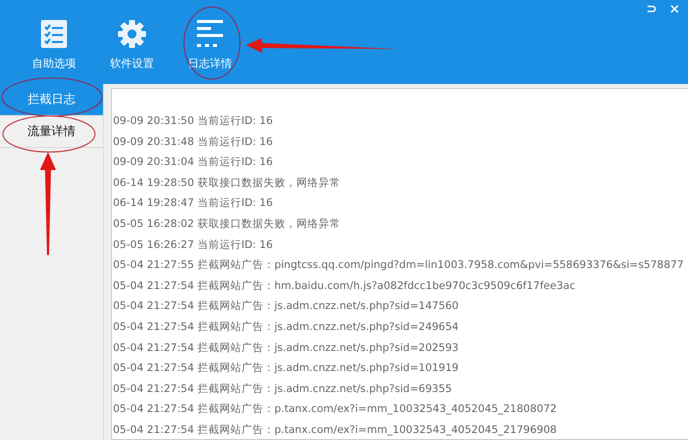 The image size is (688, 440). I want to click on log-entry: 05-04 21:27:54 拦截网站广告：js.adm.cnzz.net/s.php?sid=147560, so click(286, 306).